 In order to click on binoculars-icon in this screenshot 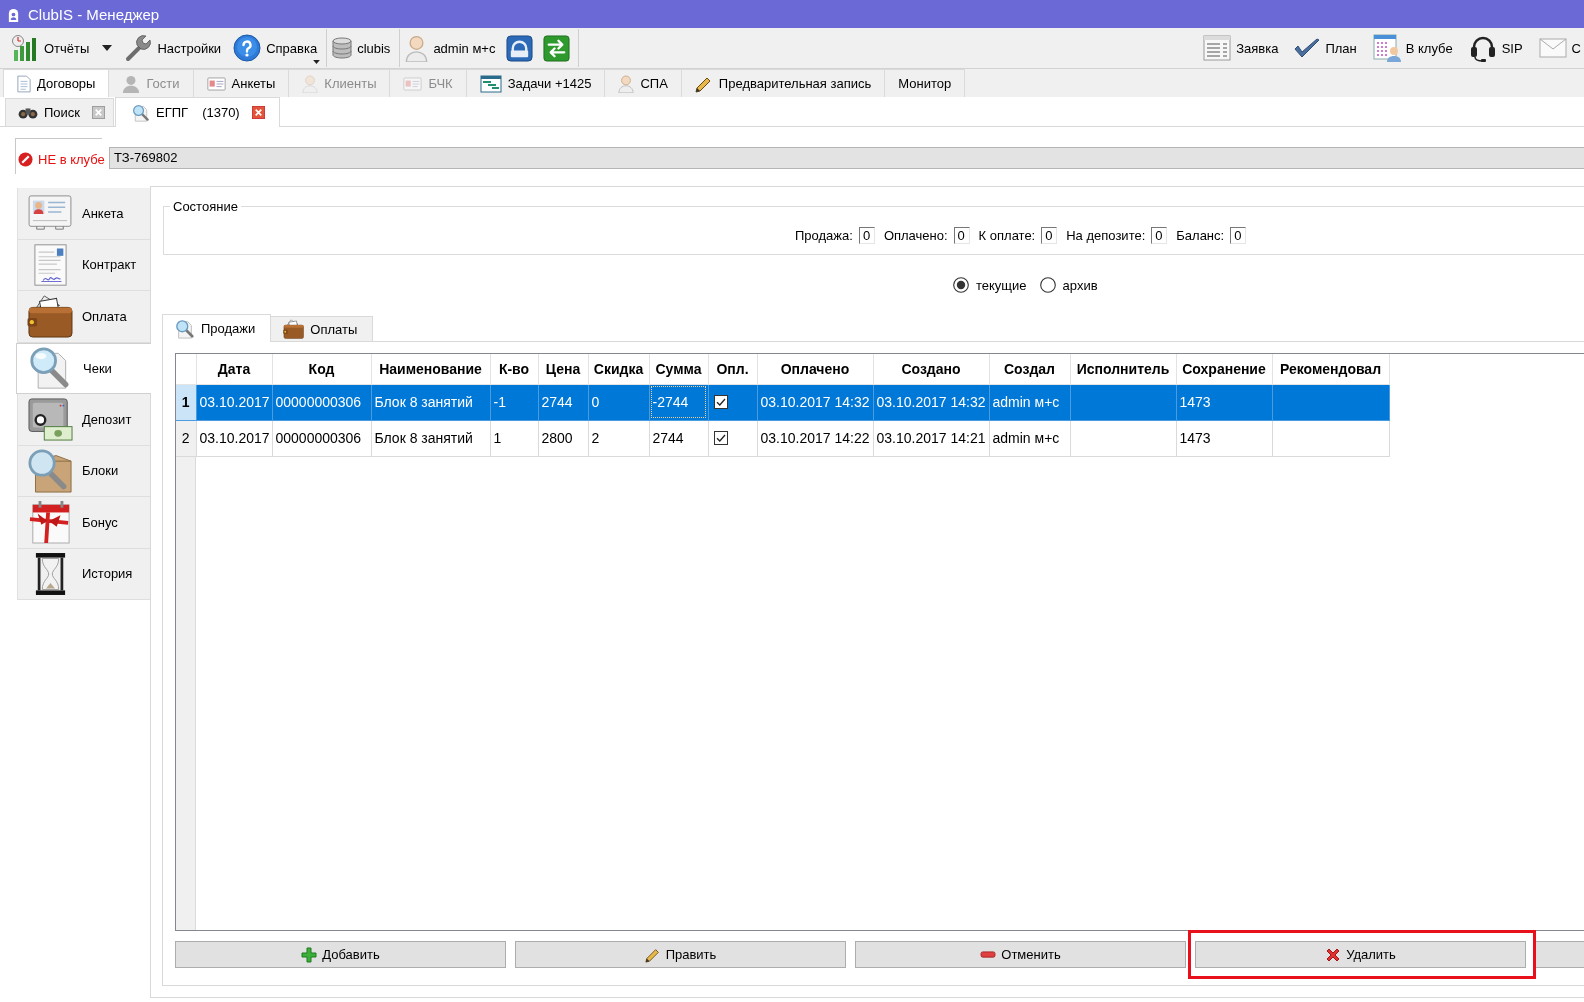, I will do `click(28, 112)`.